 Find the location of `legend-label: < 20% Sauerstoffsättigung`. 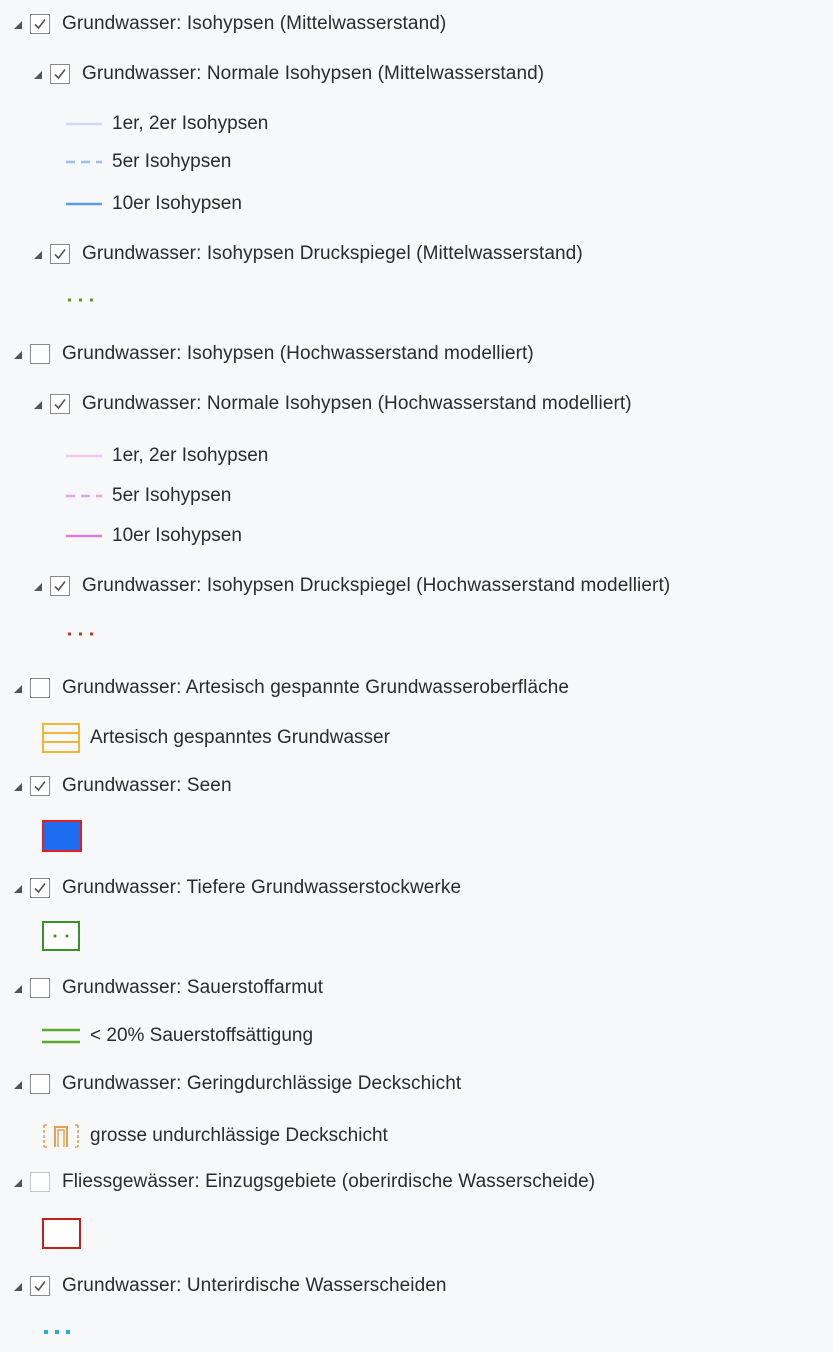

legend-label: < 20% Sauerstoffsättigung is located at coordinates (202, 1035).